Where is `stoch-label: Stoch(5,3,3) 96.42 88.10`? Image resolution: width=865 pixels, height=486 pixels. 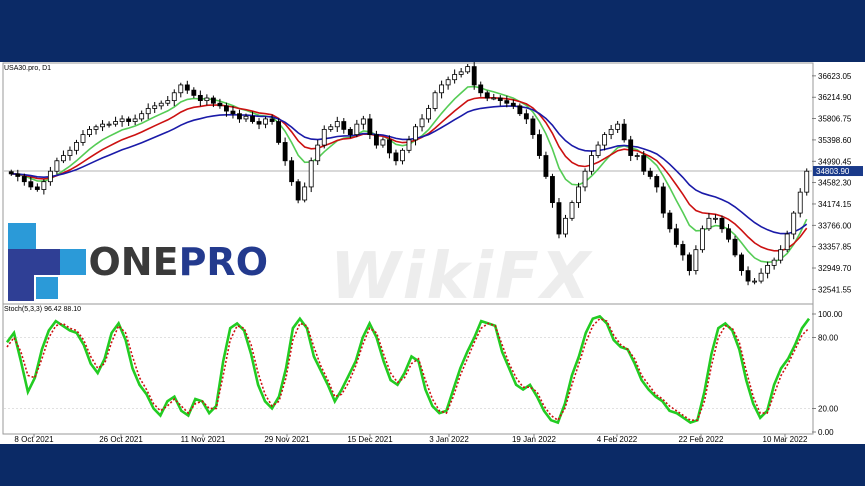
stoch-label: Stoch(5,3,3) 96.42 88.10 is located at coordinates (42, 309).